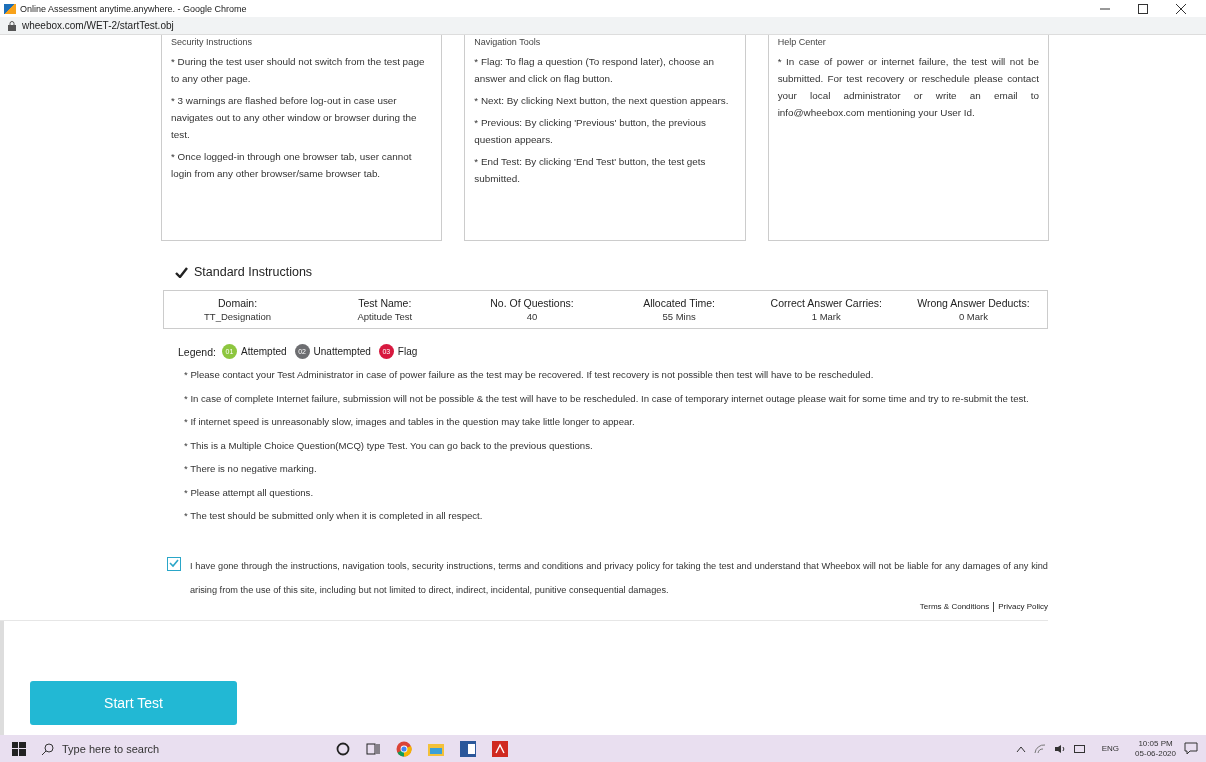 This screenshot has width=1206, height=762. Describe the element at coordinates (529, 375) in the screenshot. I see `instruction-text: * Please contact your Test Administrator in case of power failure as the test may be recovered. If test recovery is not possible then test will have to be rescheduled.` at that location.